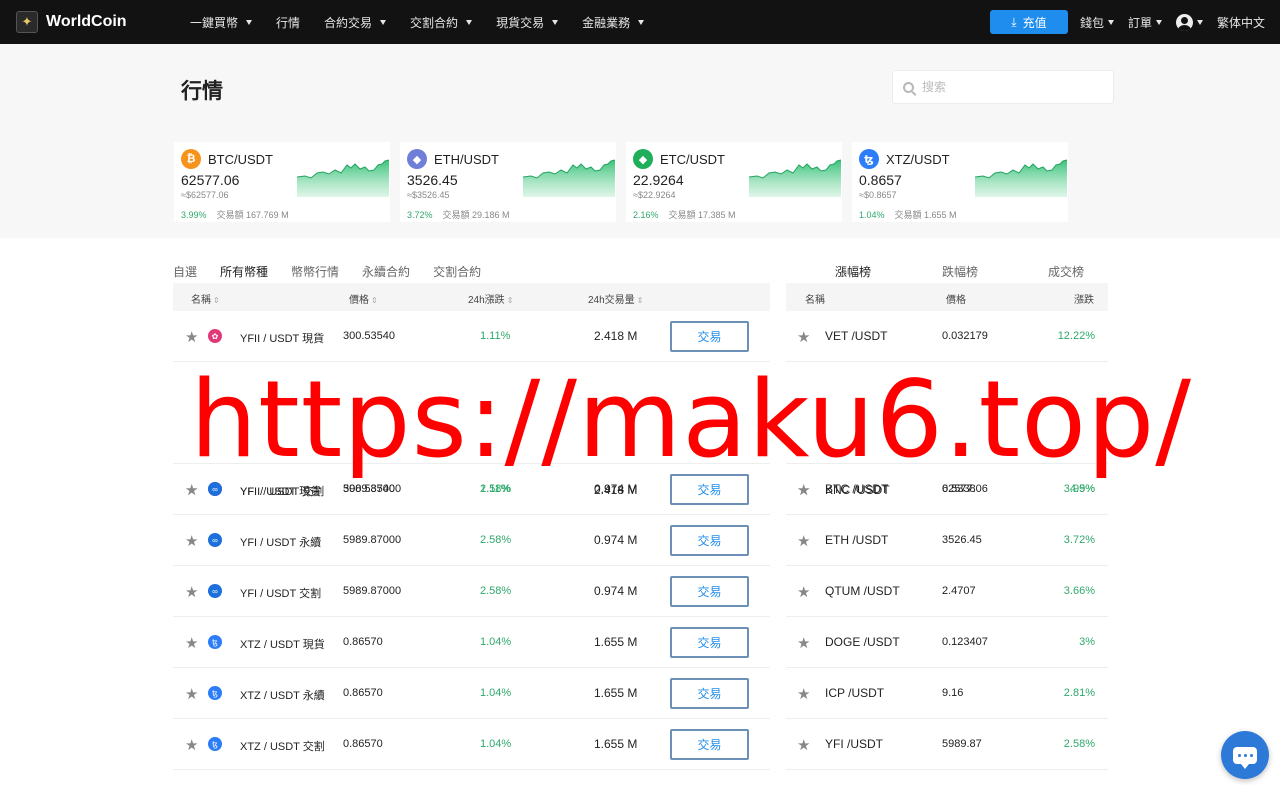  What do you see at coordinates (471, 433) in the screenshot?
I see `table-row: ★✿YFII / USDT 交割300.535401.11%2.418 M交易` at bounding box center [471, 433].